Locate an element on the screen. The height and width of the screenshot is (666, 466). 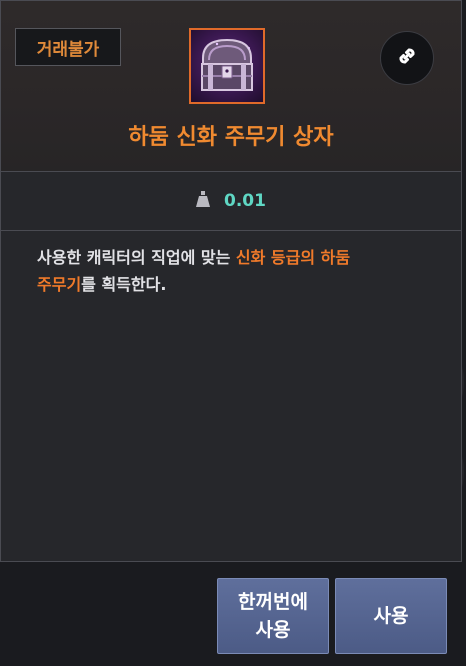
link-button is located at coordinates (407, 58).